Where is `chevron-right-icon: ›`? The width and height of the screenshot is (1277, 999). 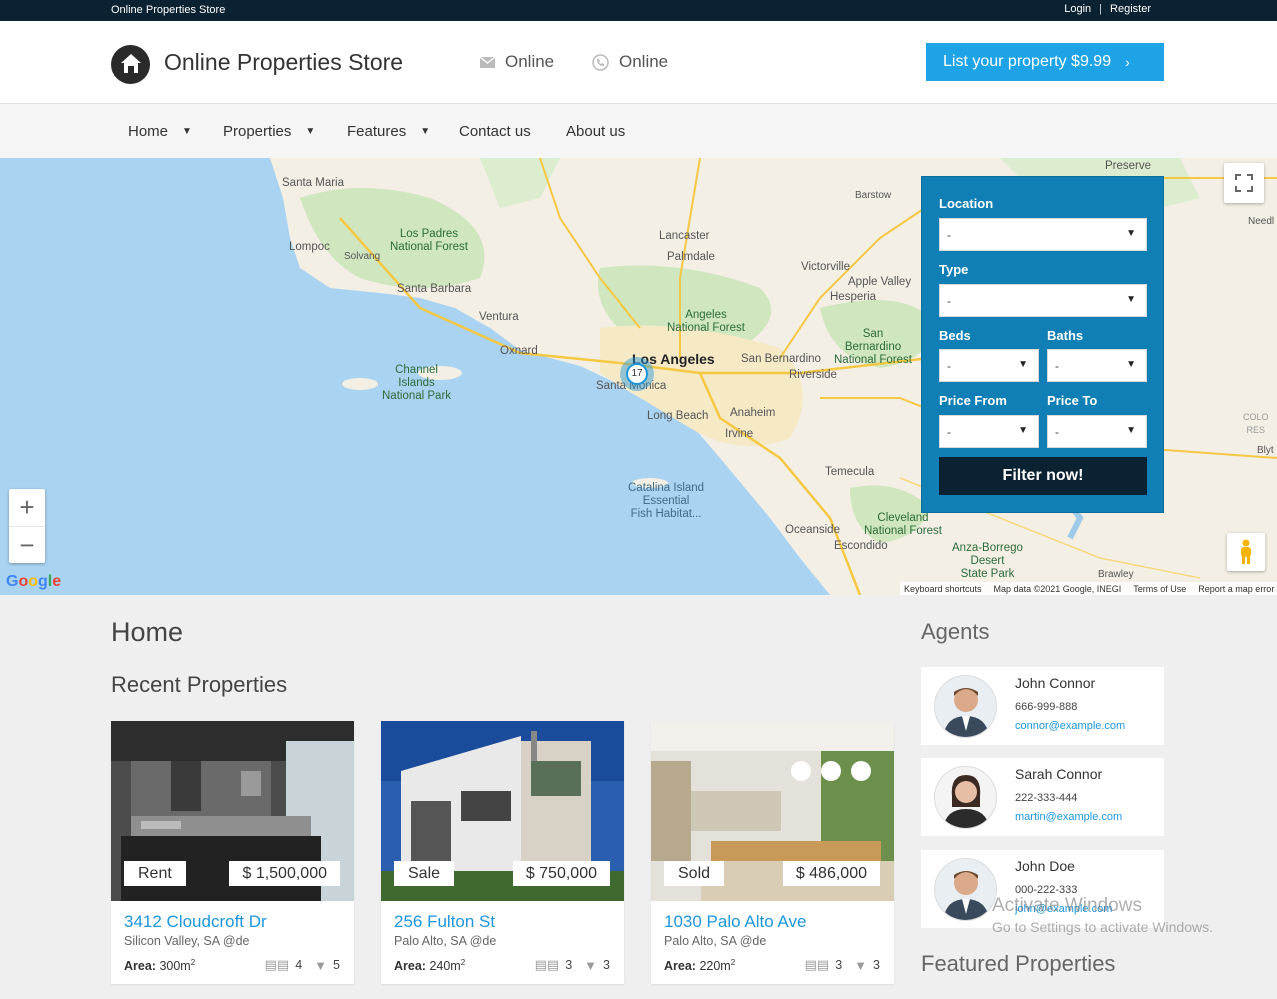 chevron-right-icon: › is located at coordinates (1127, 62).